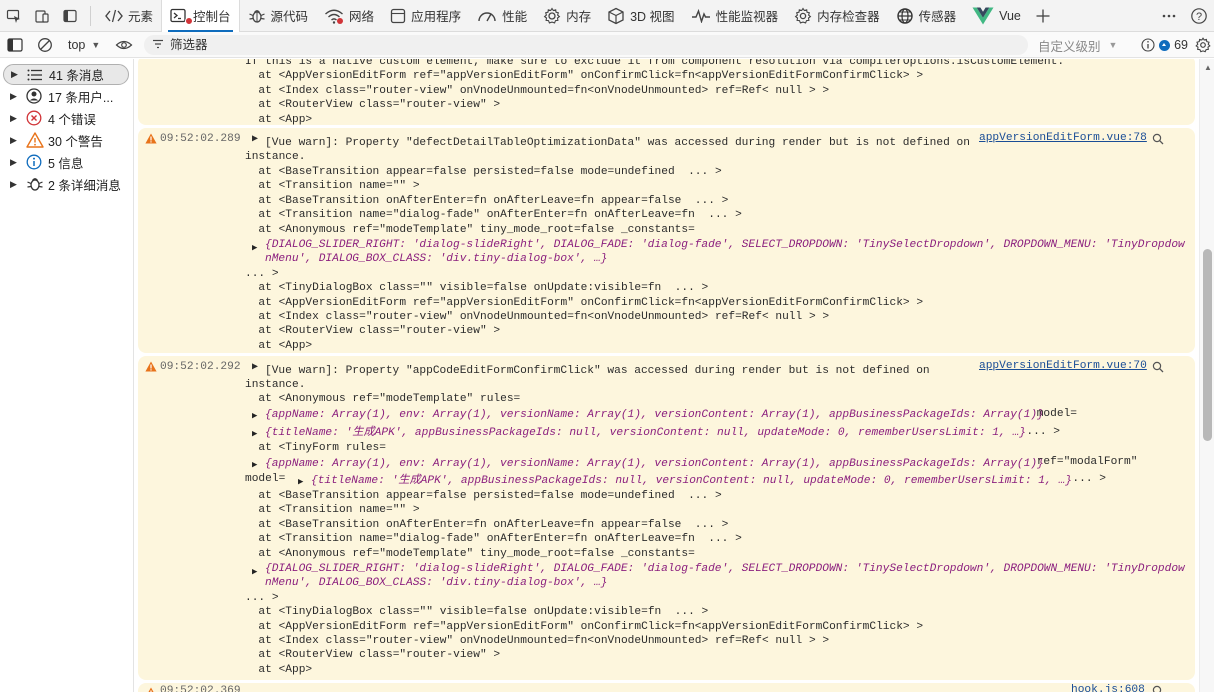  Describe the element at coordinates (996, 16) in the screenshot. I see `tab-vue: Vue` at that location.